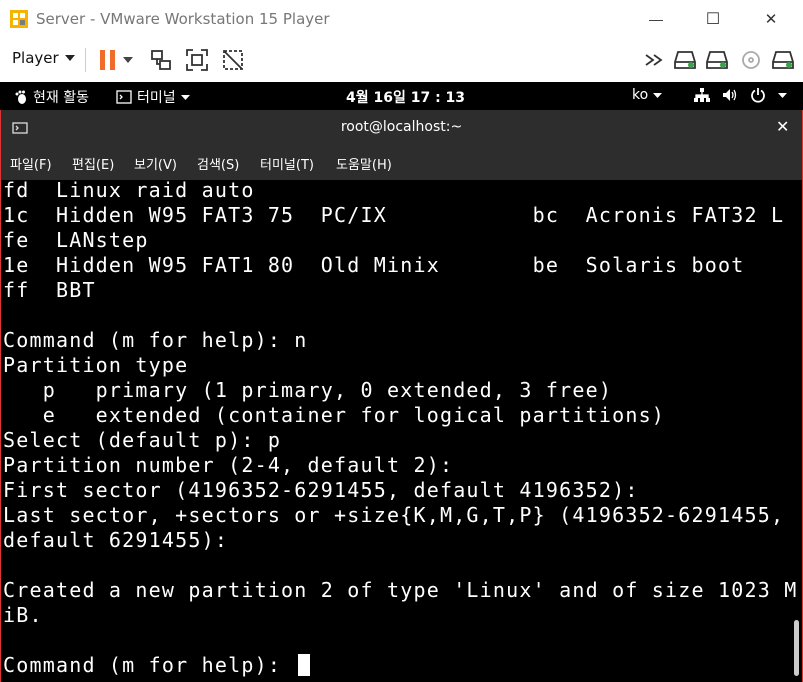 The height and width of the screenshot is (682, 803). I want to click on network-adapter-icon, so click(717, 60).